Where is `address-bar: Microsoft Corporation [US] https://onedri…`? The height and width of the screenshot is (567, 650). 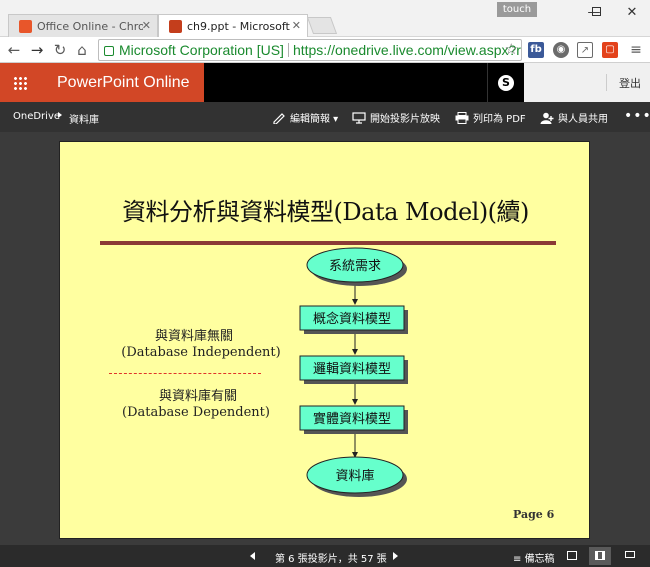
address-bar: Microsoft Corporation [US] https://onedri… is located at coordinates (310, 50).